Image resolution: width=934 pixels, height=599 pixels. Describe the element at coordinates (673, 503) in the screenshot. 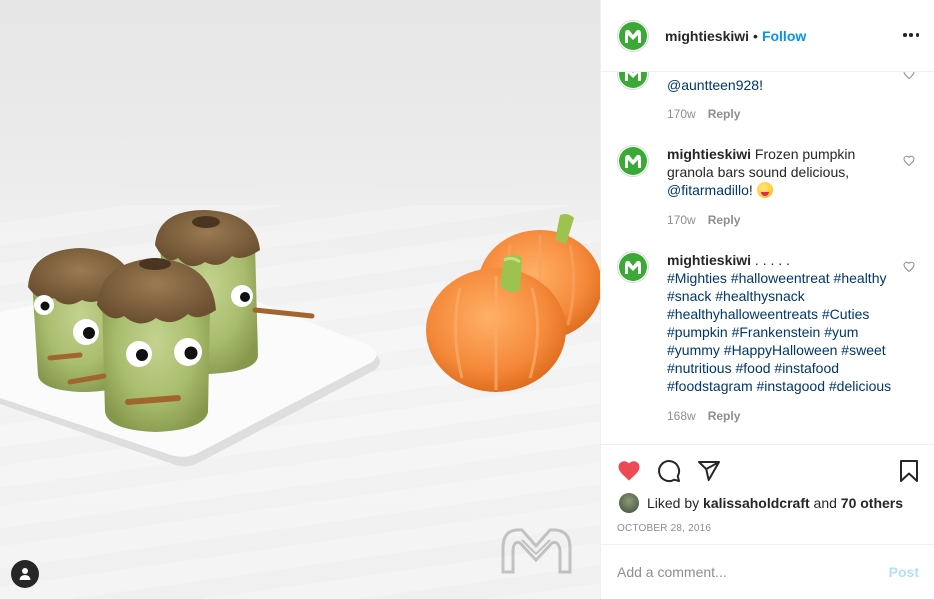

I see `likes-prefix: Liked by` at that location.